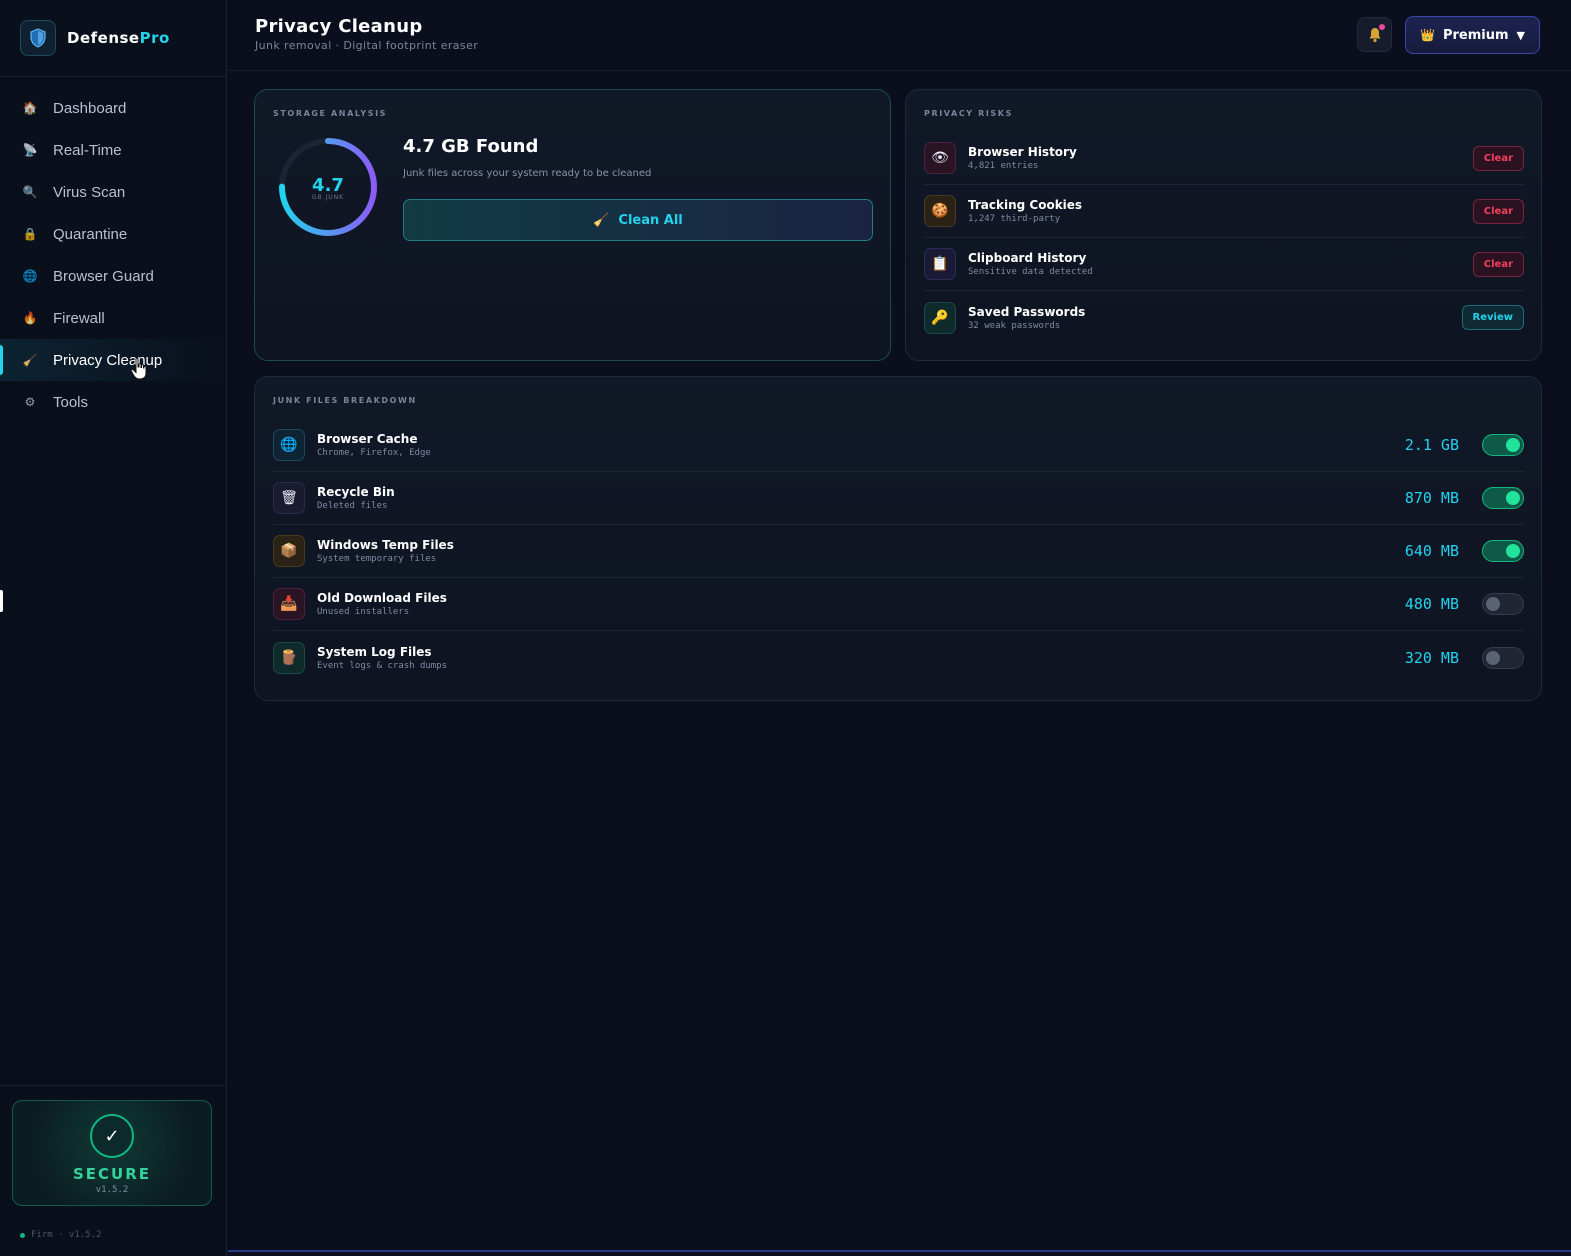 This screenshot has width=1571, height=1256. I want to click on clean-all-button: 🧹 Clean All, so click(638, 220).